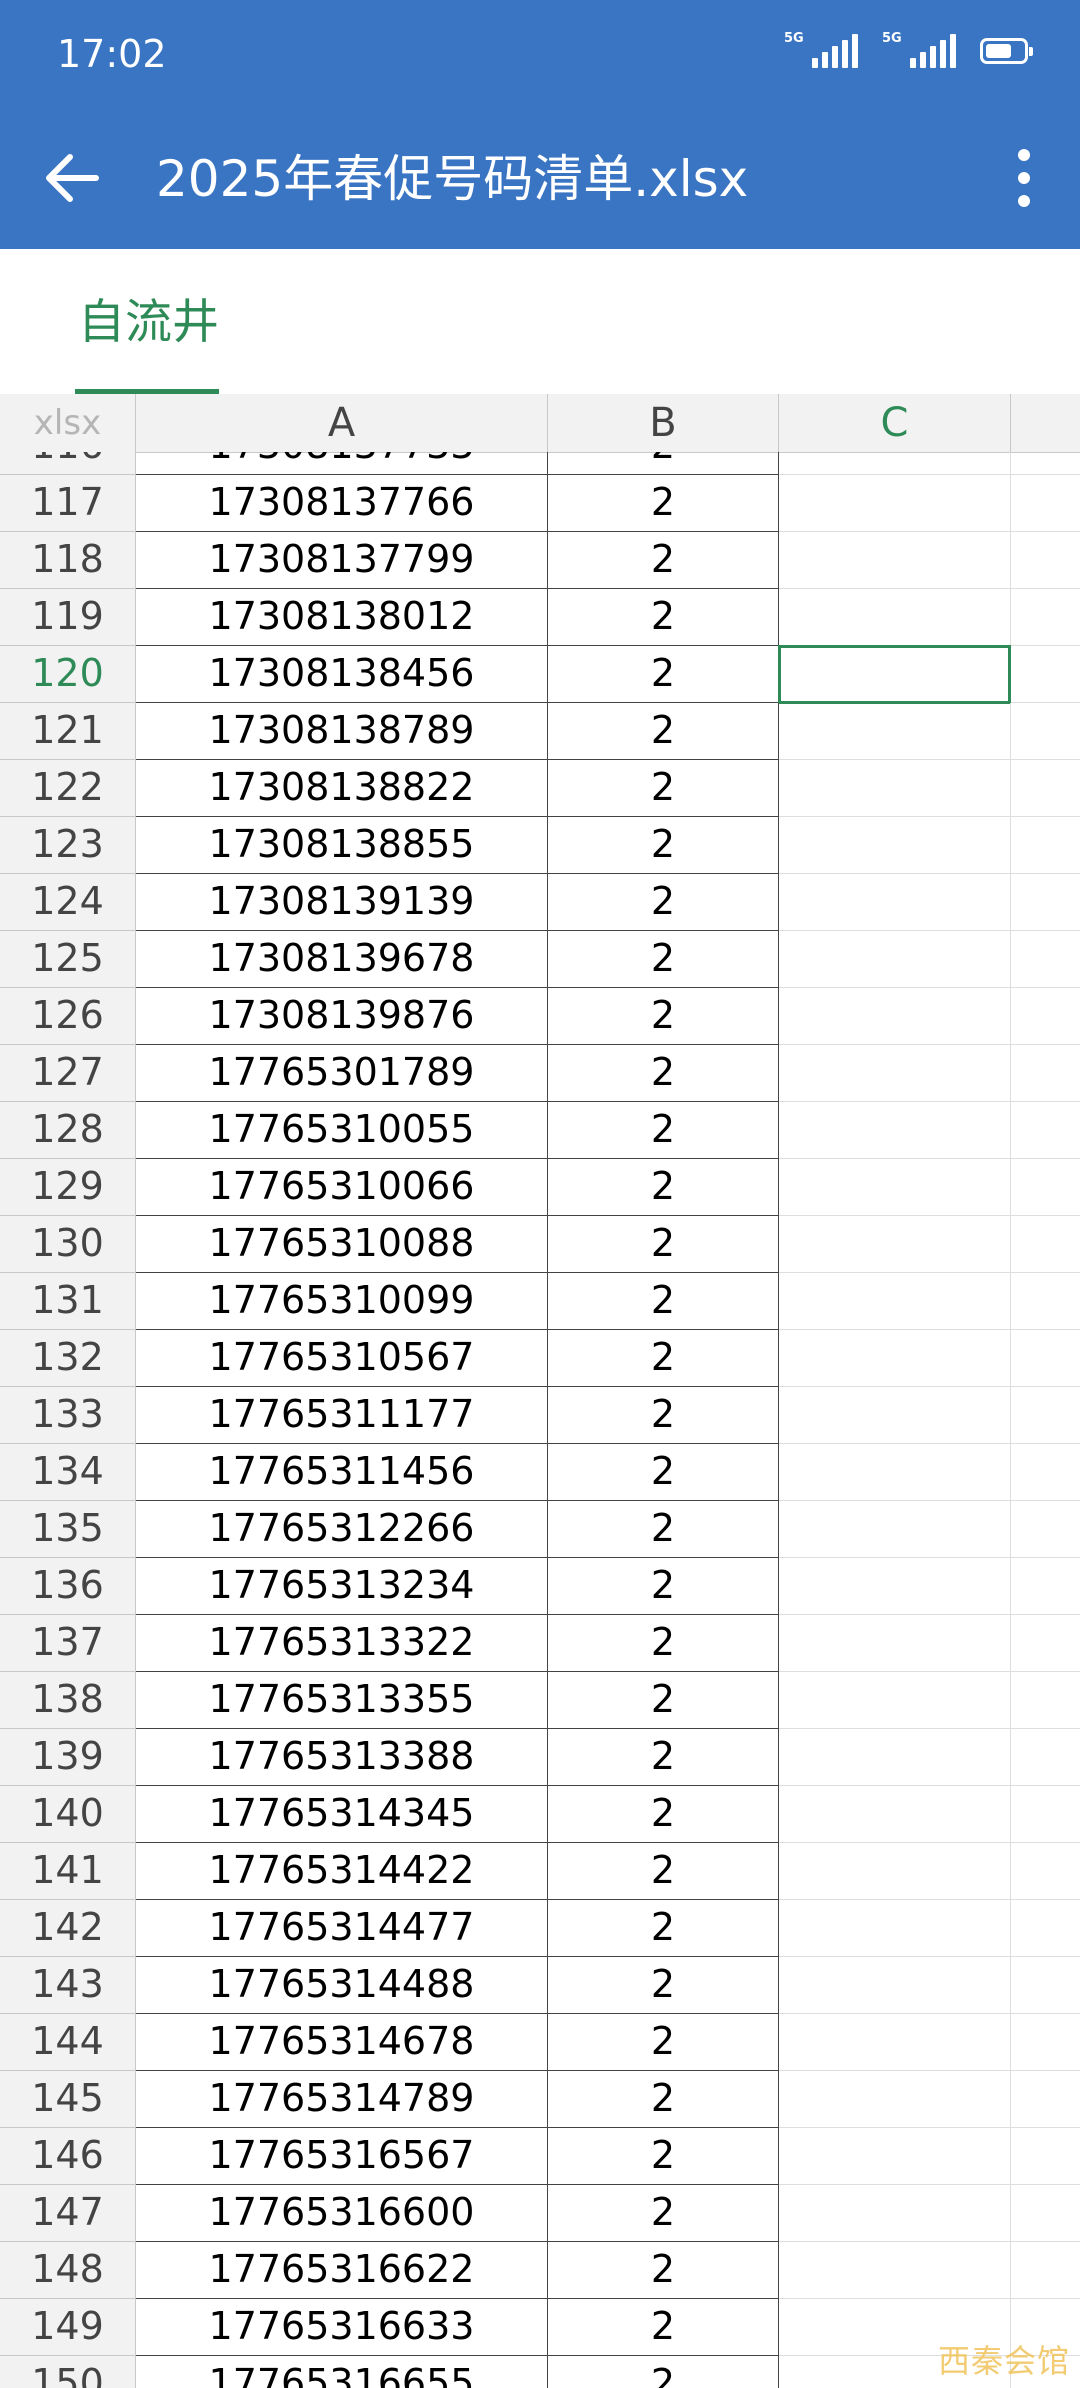 The image size is (1080, 2388). Describe the element at coordinates (68, 1757) in the screenshot. I see `row-number: 139` at that location.